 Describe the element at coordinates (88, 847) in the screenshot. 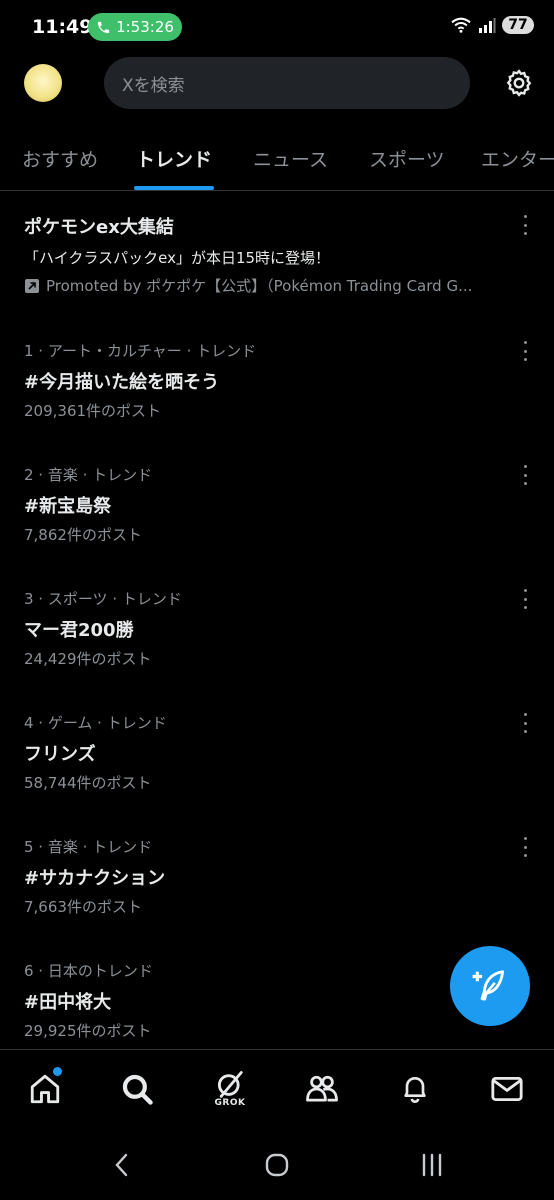

I see `trend-meta: 5 · 音楽 · トレンド` at that location.